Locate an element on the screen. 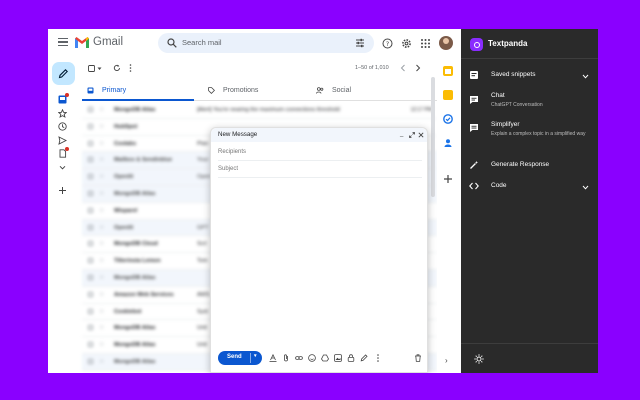 Image resolution: width=640 pixels, height=400 pixels. email-sender: Cookiebot is located at coordinates (128, 311).